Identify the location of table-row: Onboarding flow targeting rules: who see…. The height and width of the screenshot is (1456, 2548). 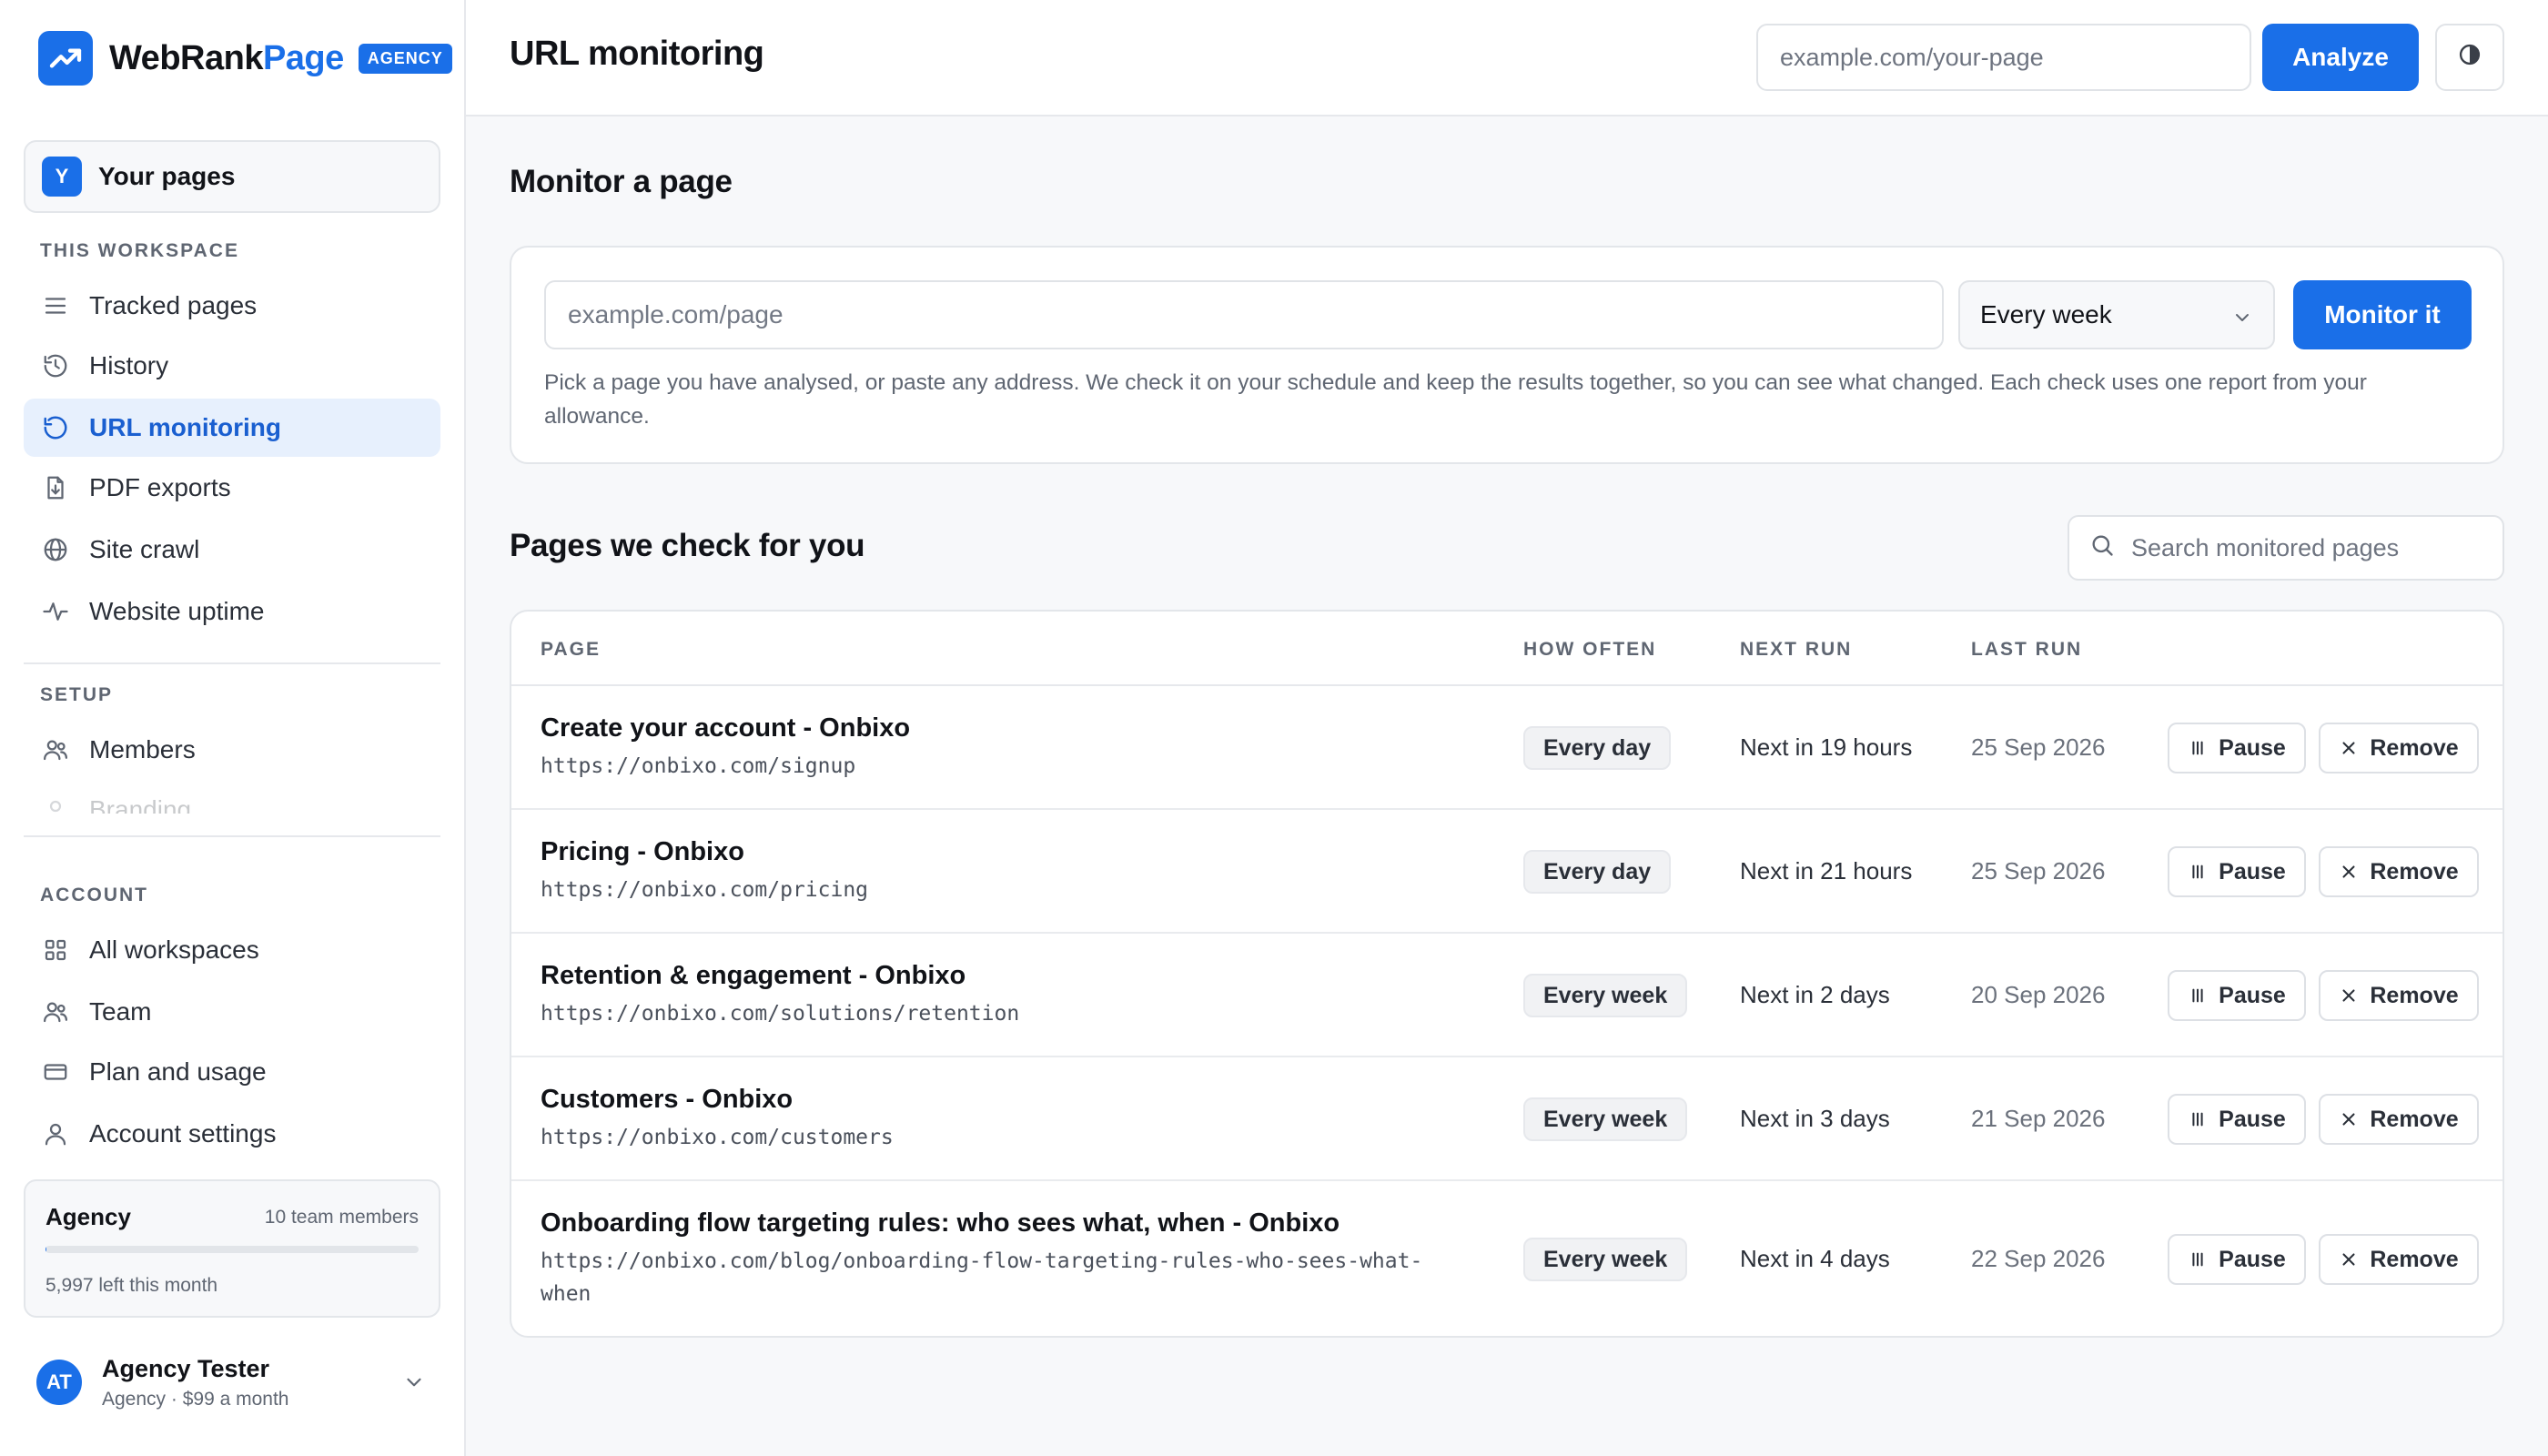
(1507, 1258).